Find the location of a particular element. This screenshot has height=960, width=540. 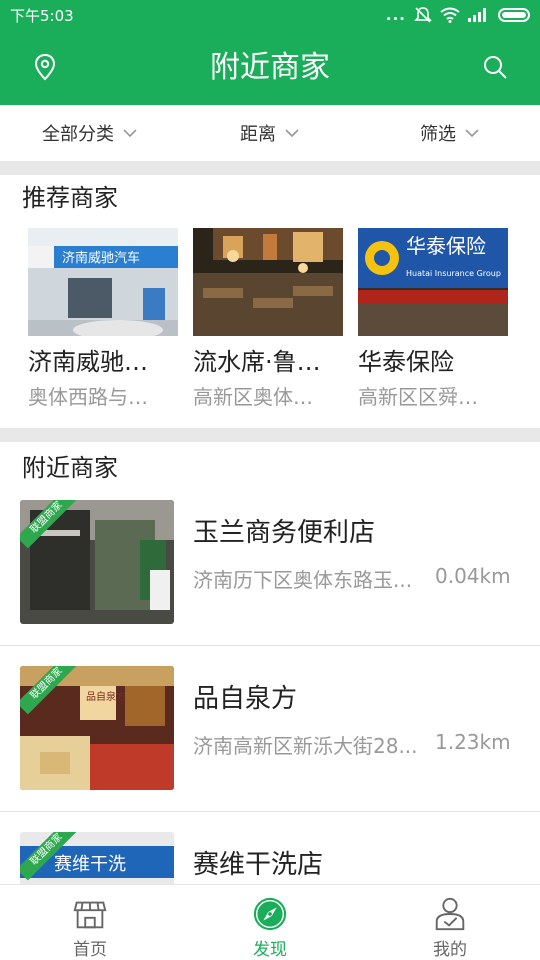

battery-icon is located at coordinates (514, 15).